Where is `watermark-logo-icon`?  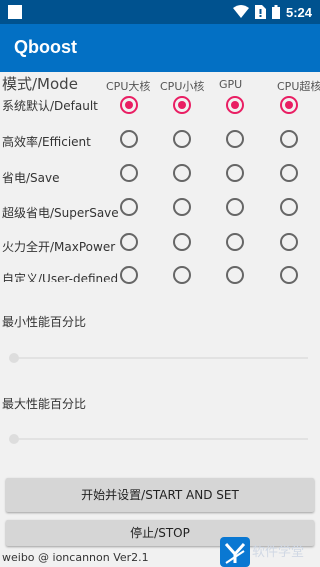
watermark-logo-icon is located at coordinates (235, 552).